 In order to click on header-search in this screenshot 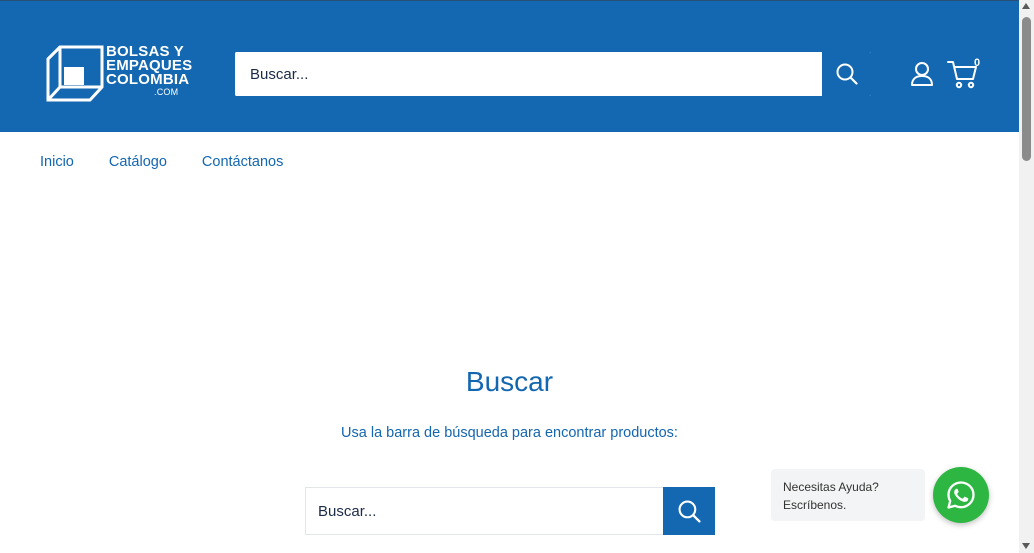, I will do `click(553, 74)`.